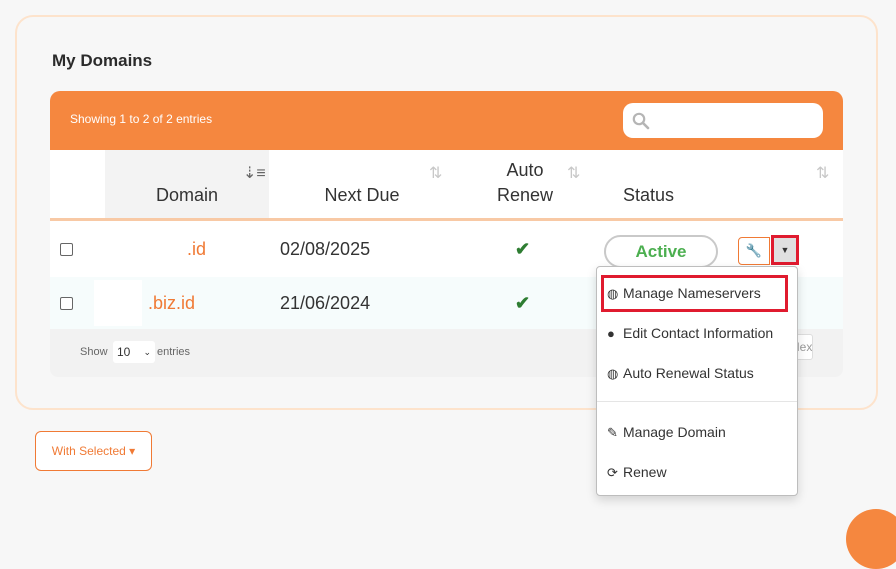  I want to click on floating-action-button, so click(871, 539).